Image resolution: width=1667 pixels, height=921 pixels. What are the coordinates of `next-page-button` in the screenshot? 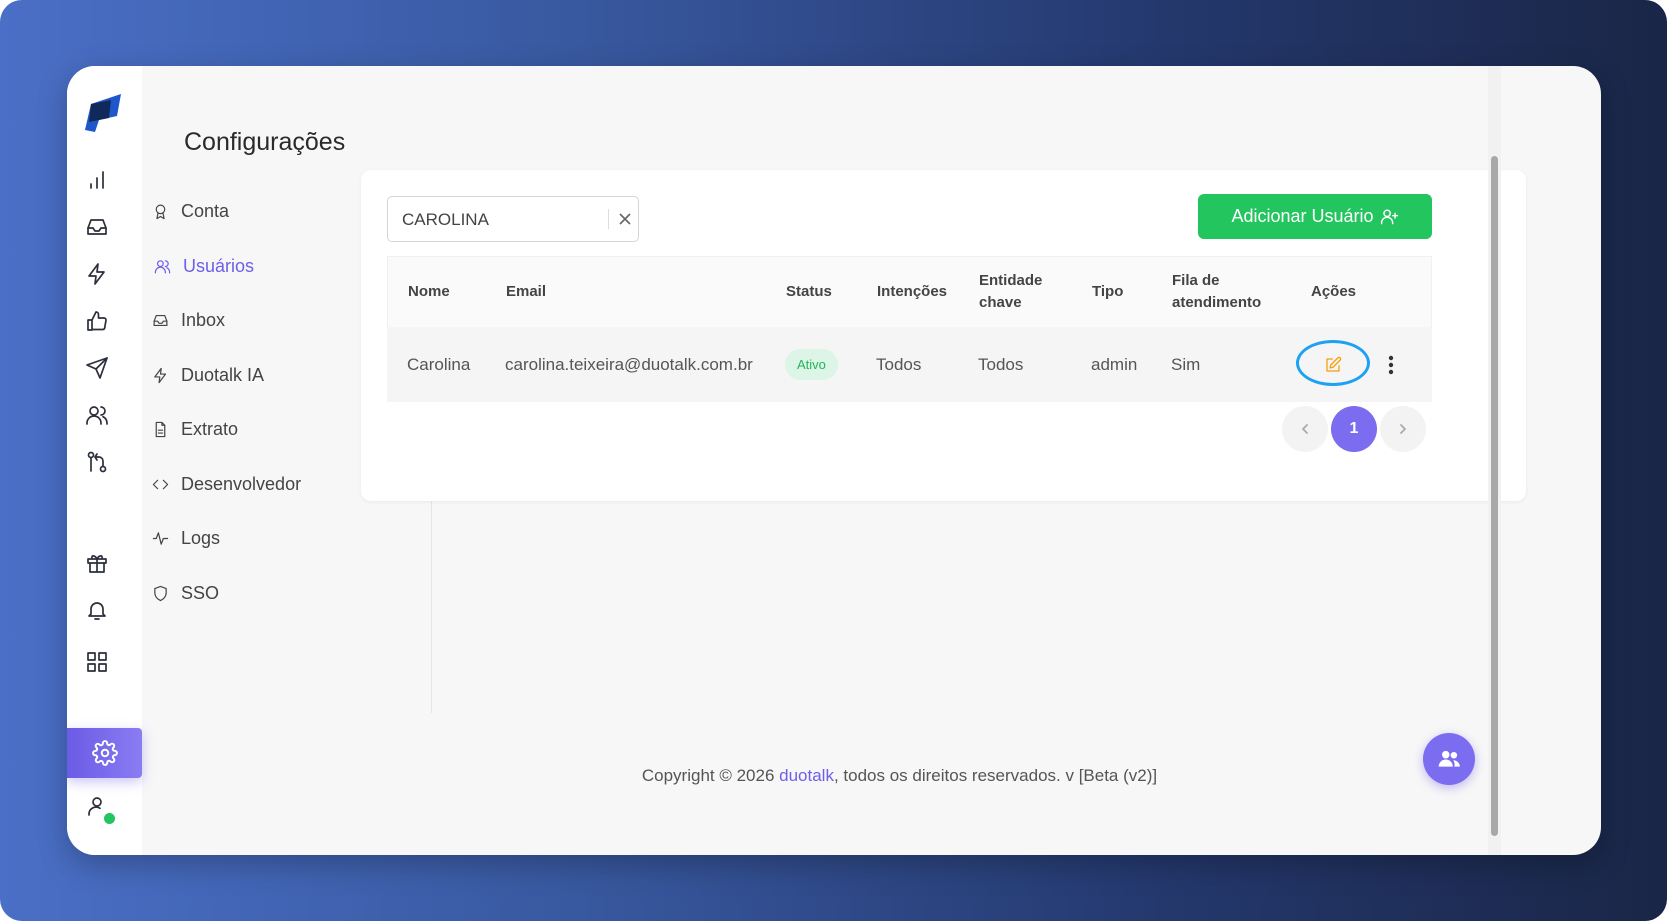 It's located at (1403, 429).